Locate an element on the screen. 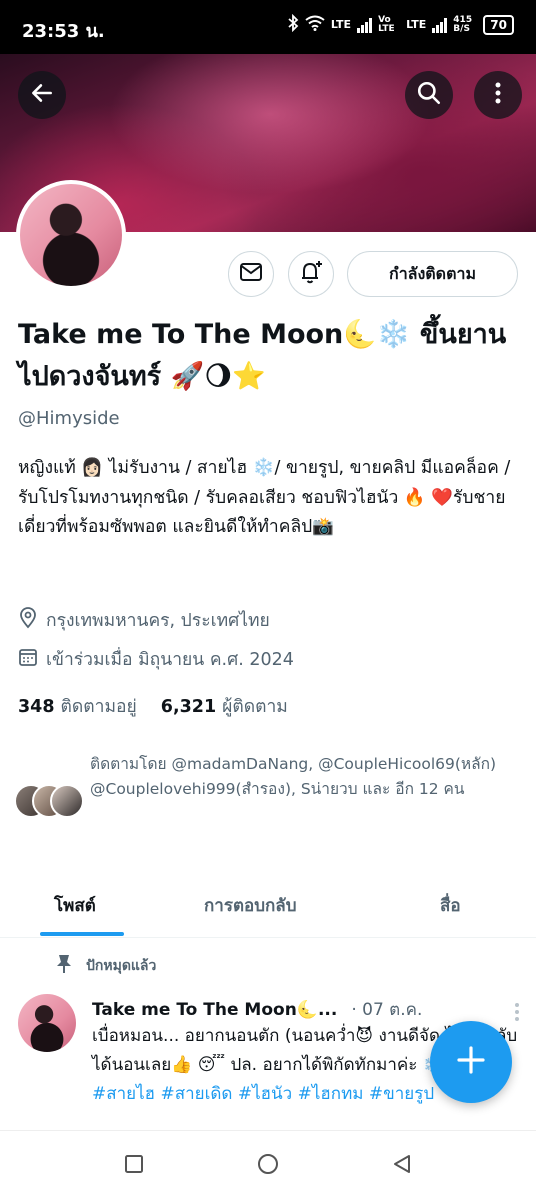 Image resolution: width=536 pixels, height=1200 pixels. profile-joined: เข้าร่วมเมื่อ มิถุนายน ค.ศ. 2024 is located at coordinates (156, 659).